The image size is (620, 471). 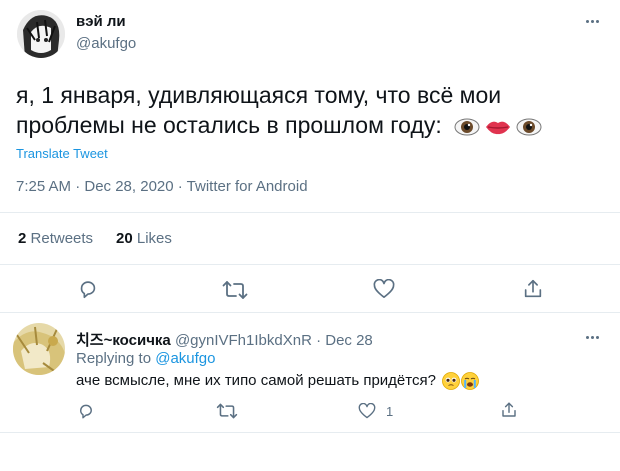 What do you see at coordinates (235, 290) in the screenshot?
I see `retweet-icon` at bounding box center [235, 290].